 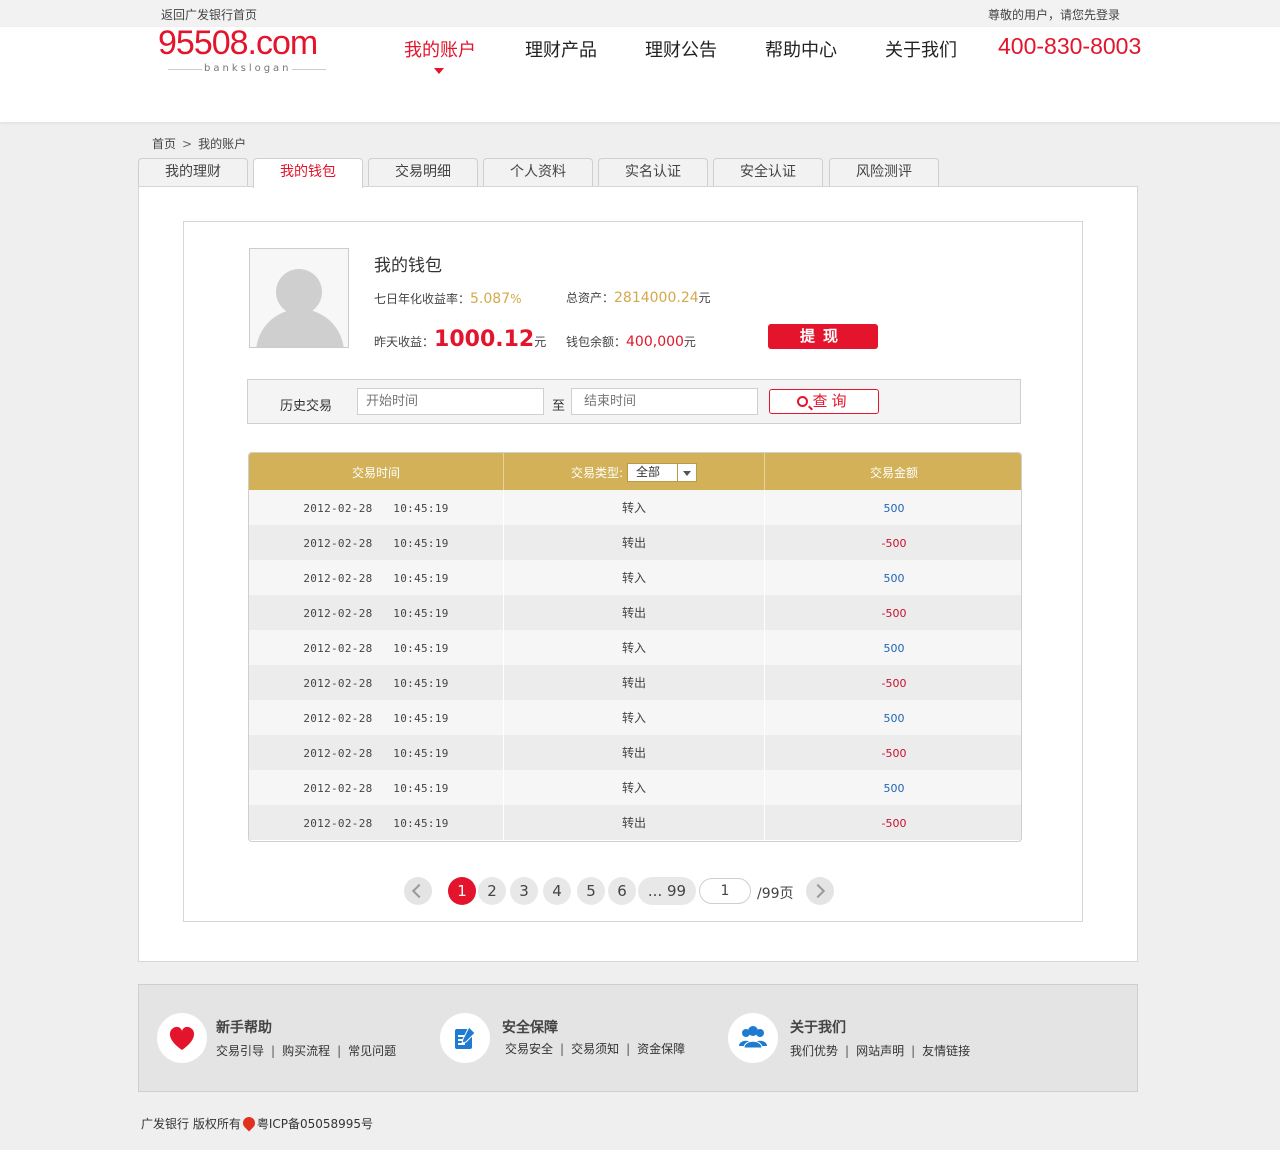 What do you see at coordinates (725, 891) in the screenshot?
I see `page-jump-input: 1` at bounding box center [725, 891].